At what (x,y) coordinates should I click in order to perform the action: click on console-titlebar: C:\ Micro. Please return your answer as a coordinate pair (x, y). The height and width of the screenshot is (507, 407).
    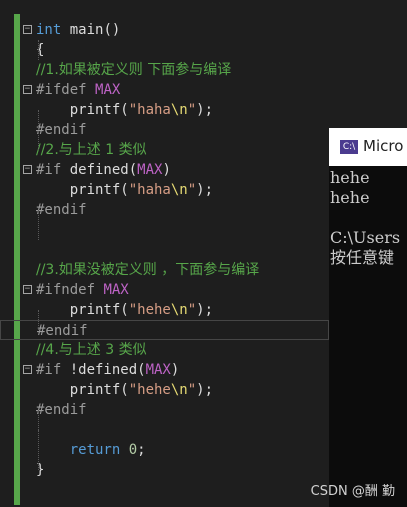
    Looking at the image, I should click on (368, 147).